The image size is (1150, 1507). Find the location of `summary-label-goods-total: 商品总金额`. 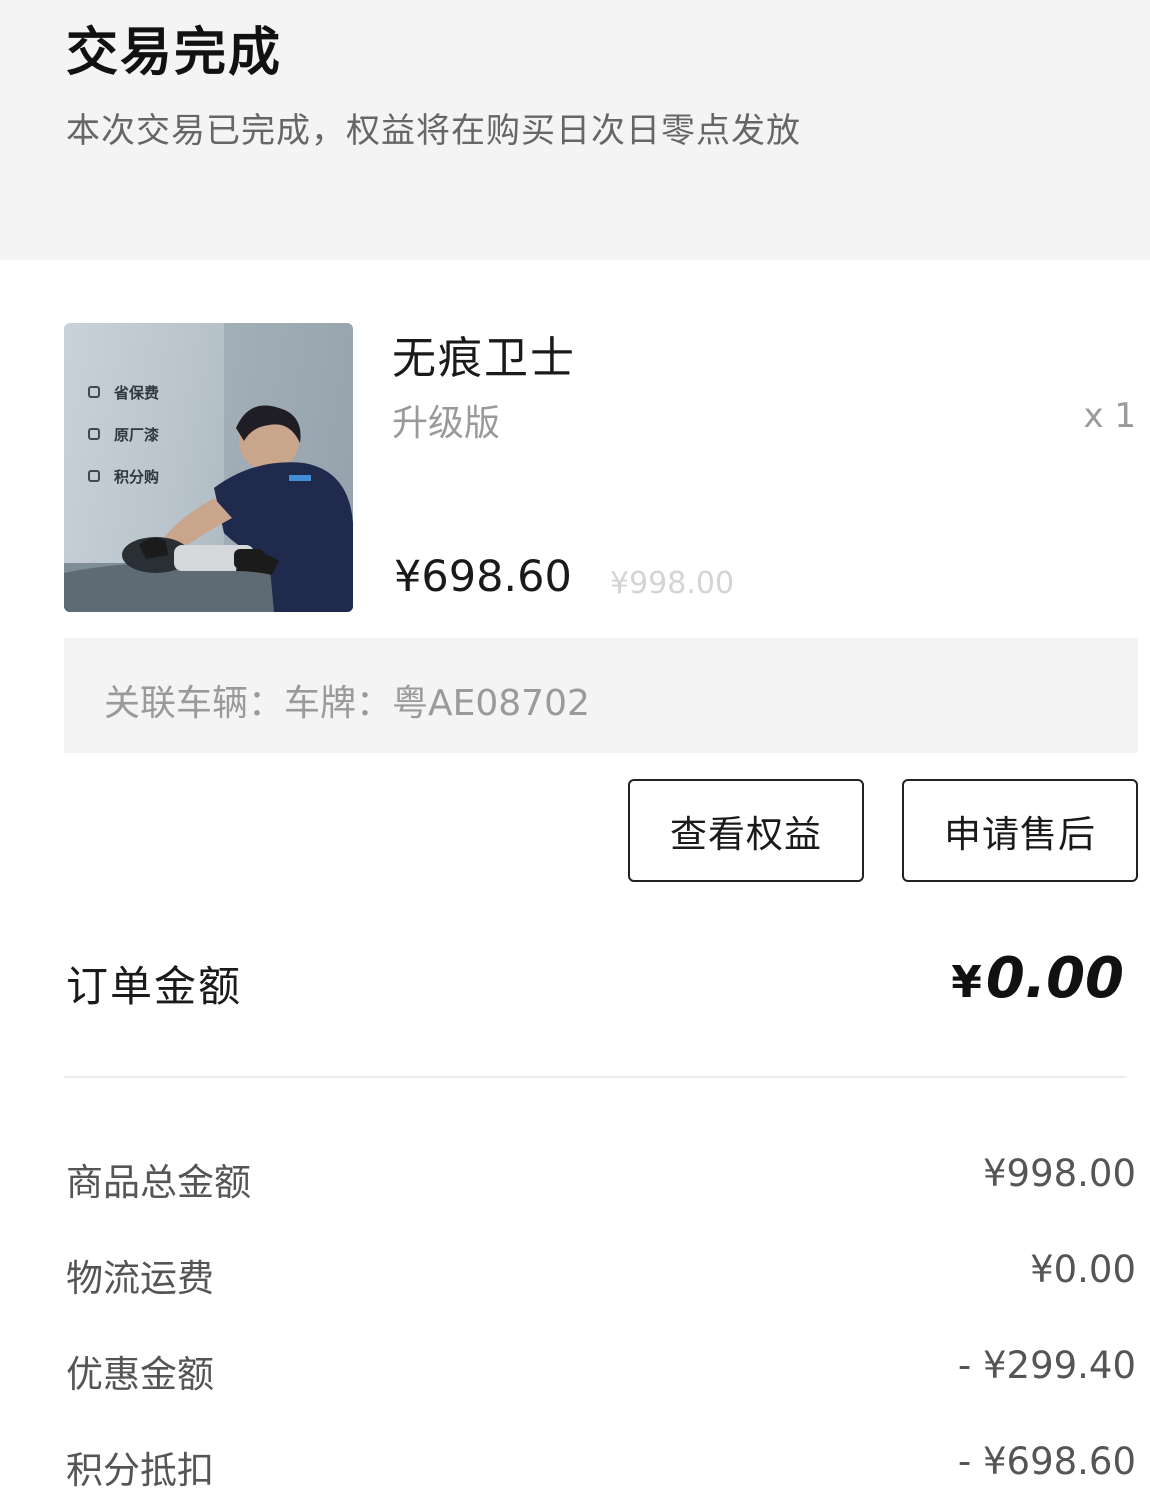

summary-label-goods-total: 商品总金额 is located at coordinates (158, 1182).